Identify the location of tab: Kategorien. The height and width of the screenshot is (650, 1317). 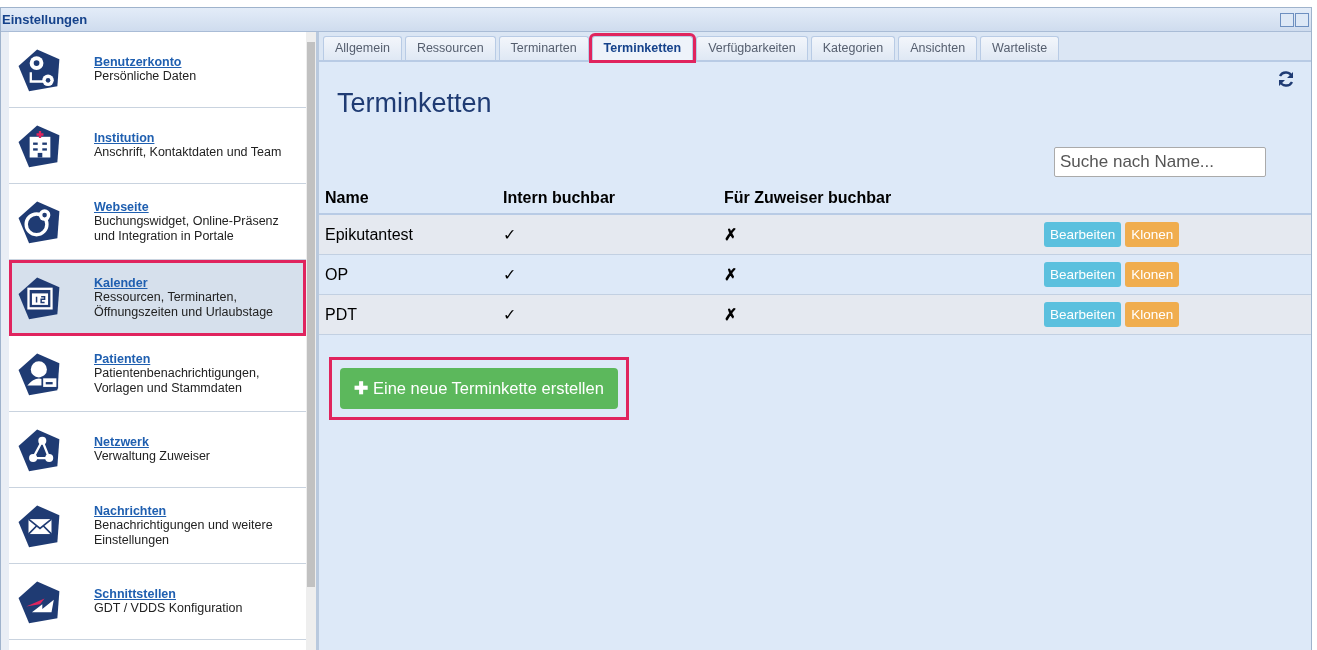
(853, 48).